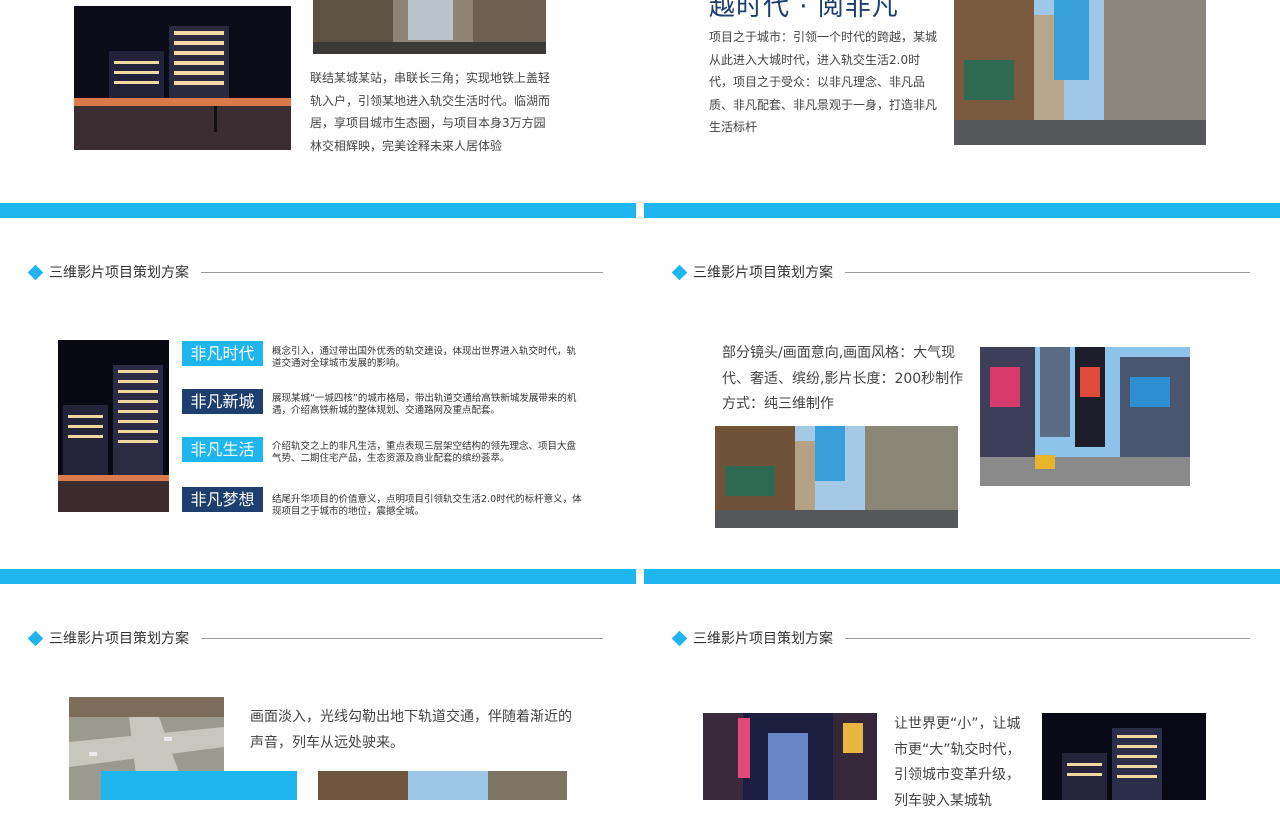 This screenshot has width=1280, height=814. Describe the element at coordinates (790, 756) in the screenshot. I see `neon-street-photo` at that location.